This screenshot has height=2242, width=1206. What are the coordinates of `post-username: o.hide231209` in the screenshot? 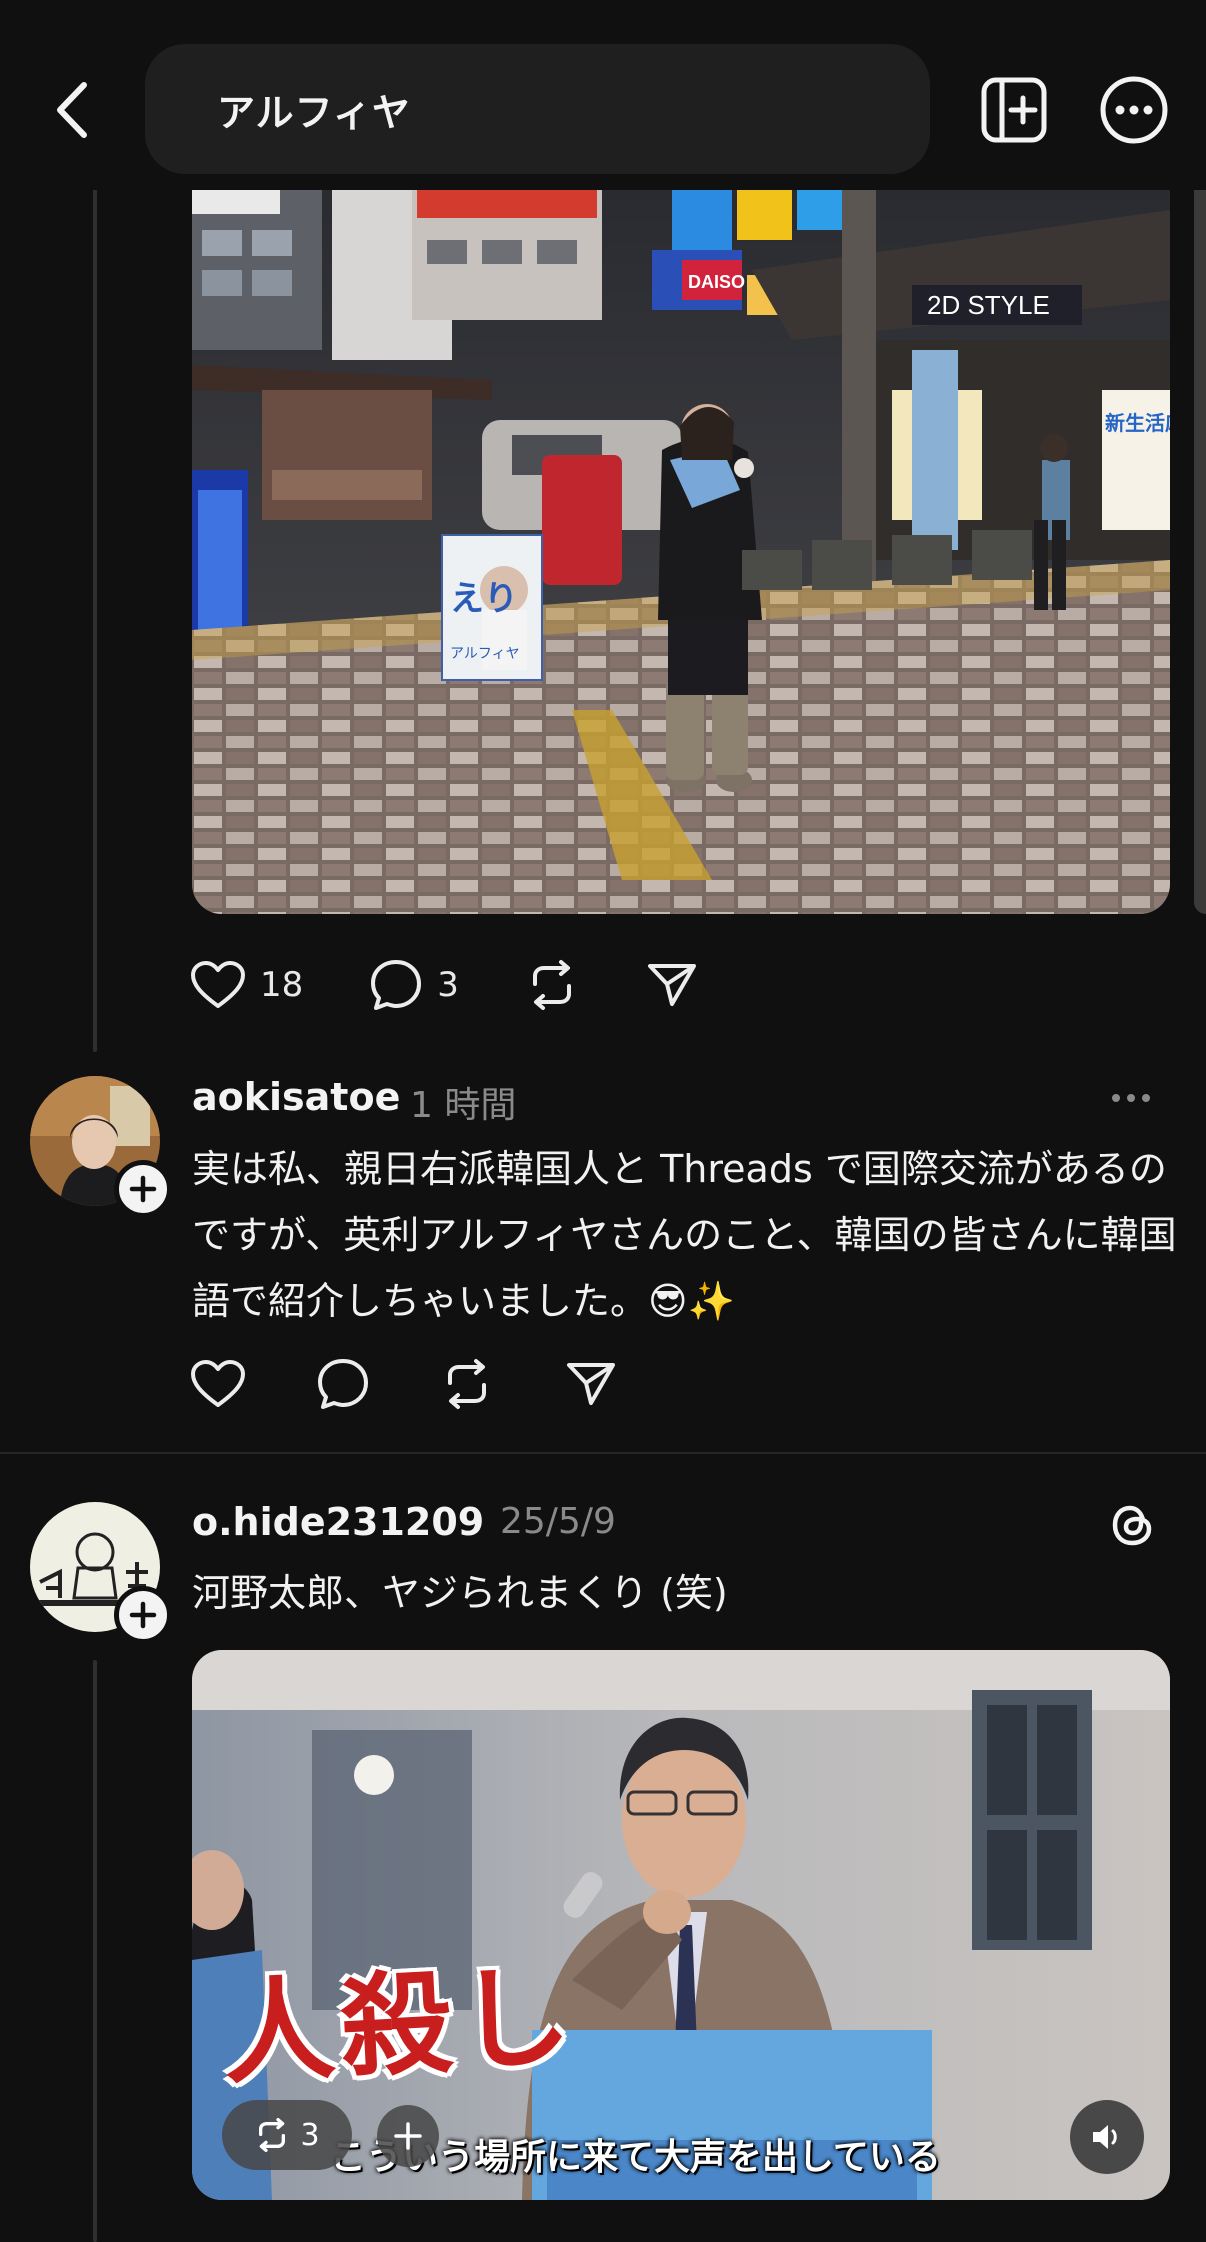 It's located at (338, 1522).